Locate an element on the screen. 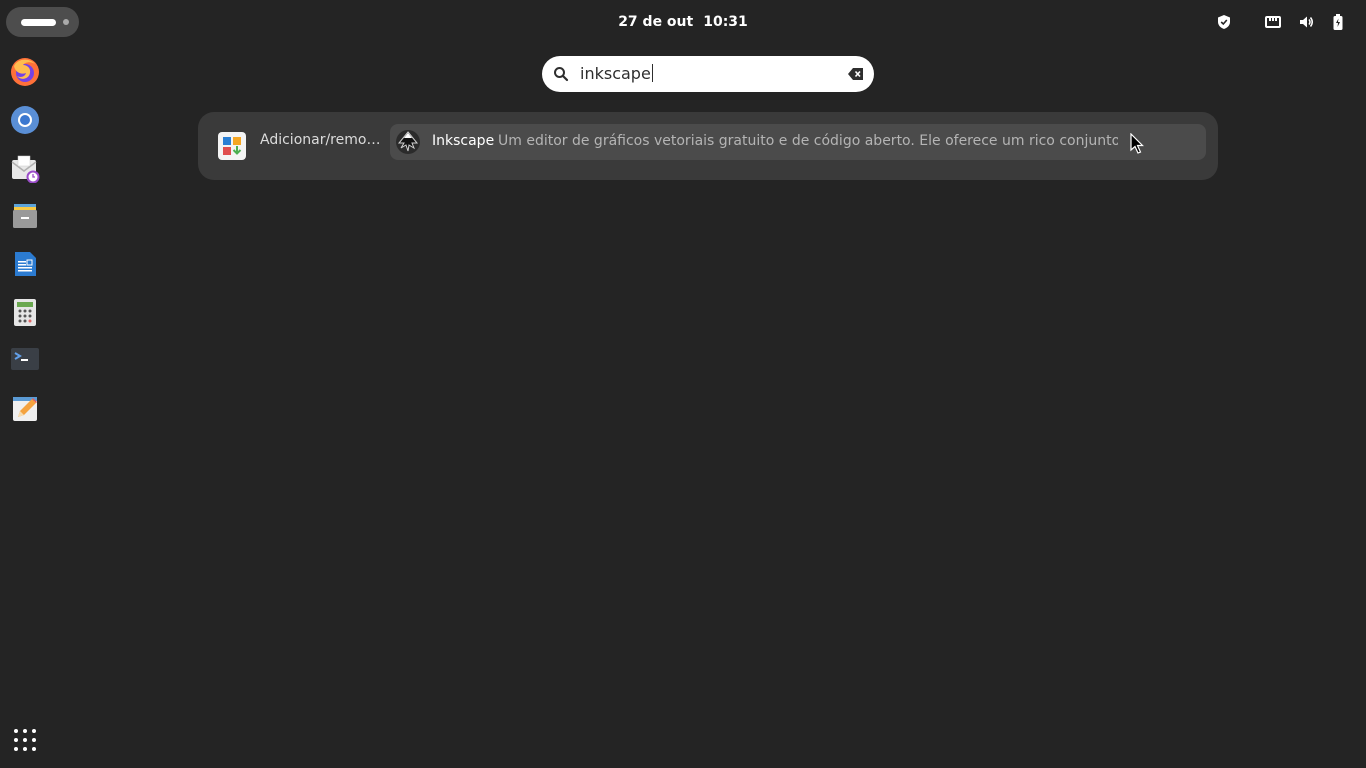 The width and height of the screenshot is (1366, 768). workspace-active-indicator is located at coordinates (38, 22).